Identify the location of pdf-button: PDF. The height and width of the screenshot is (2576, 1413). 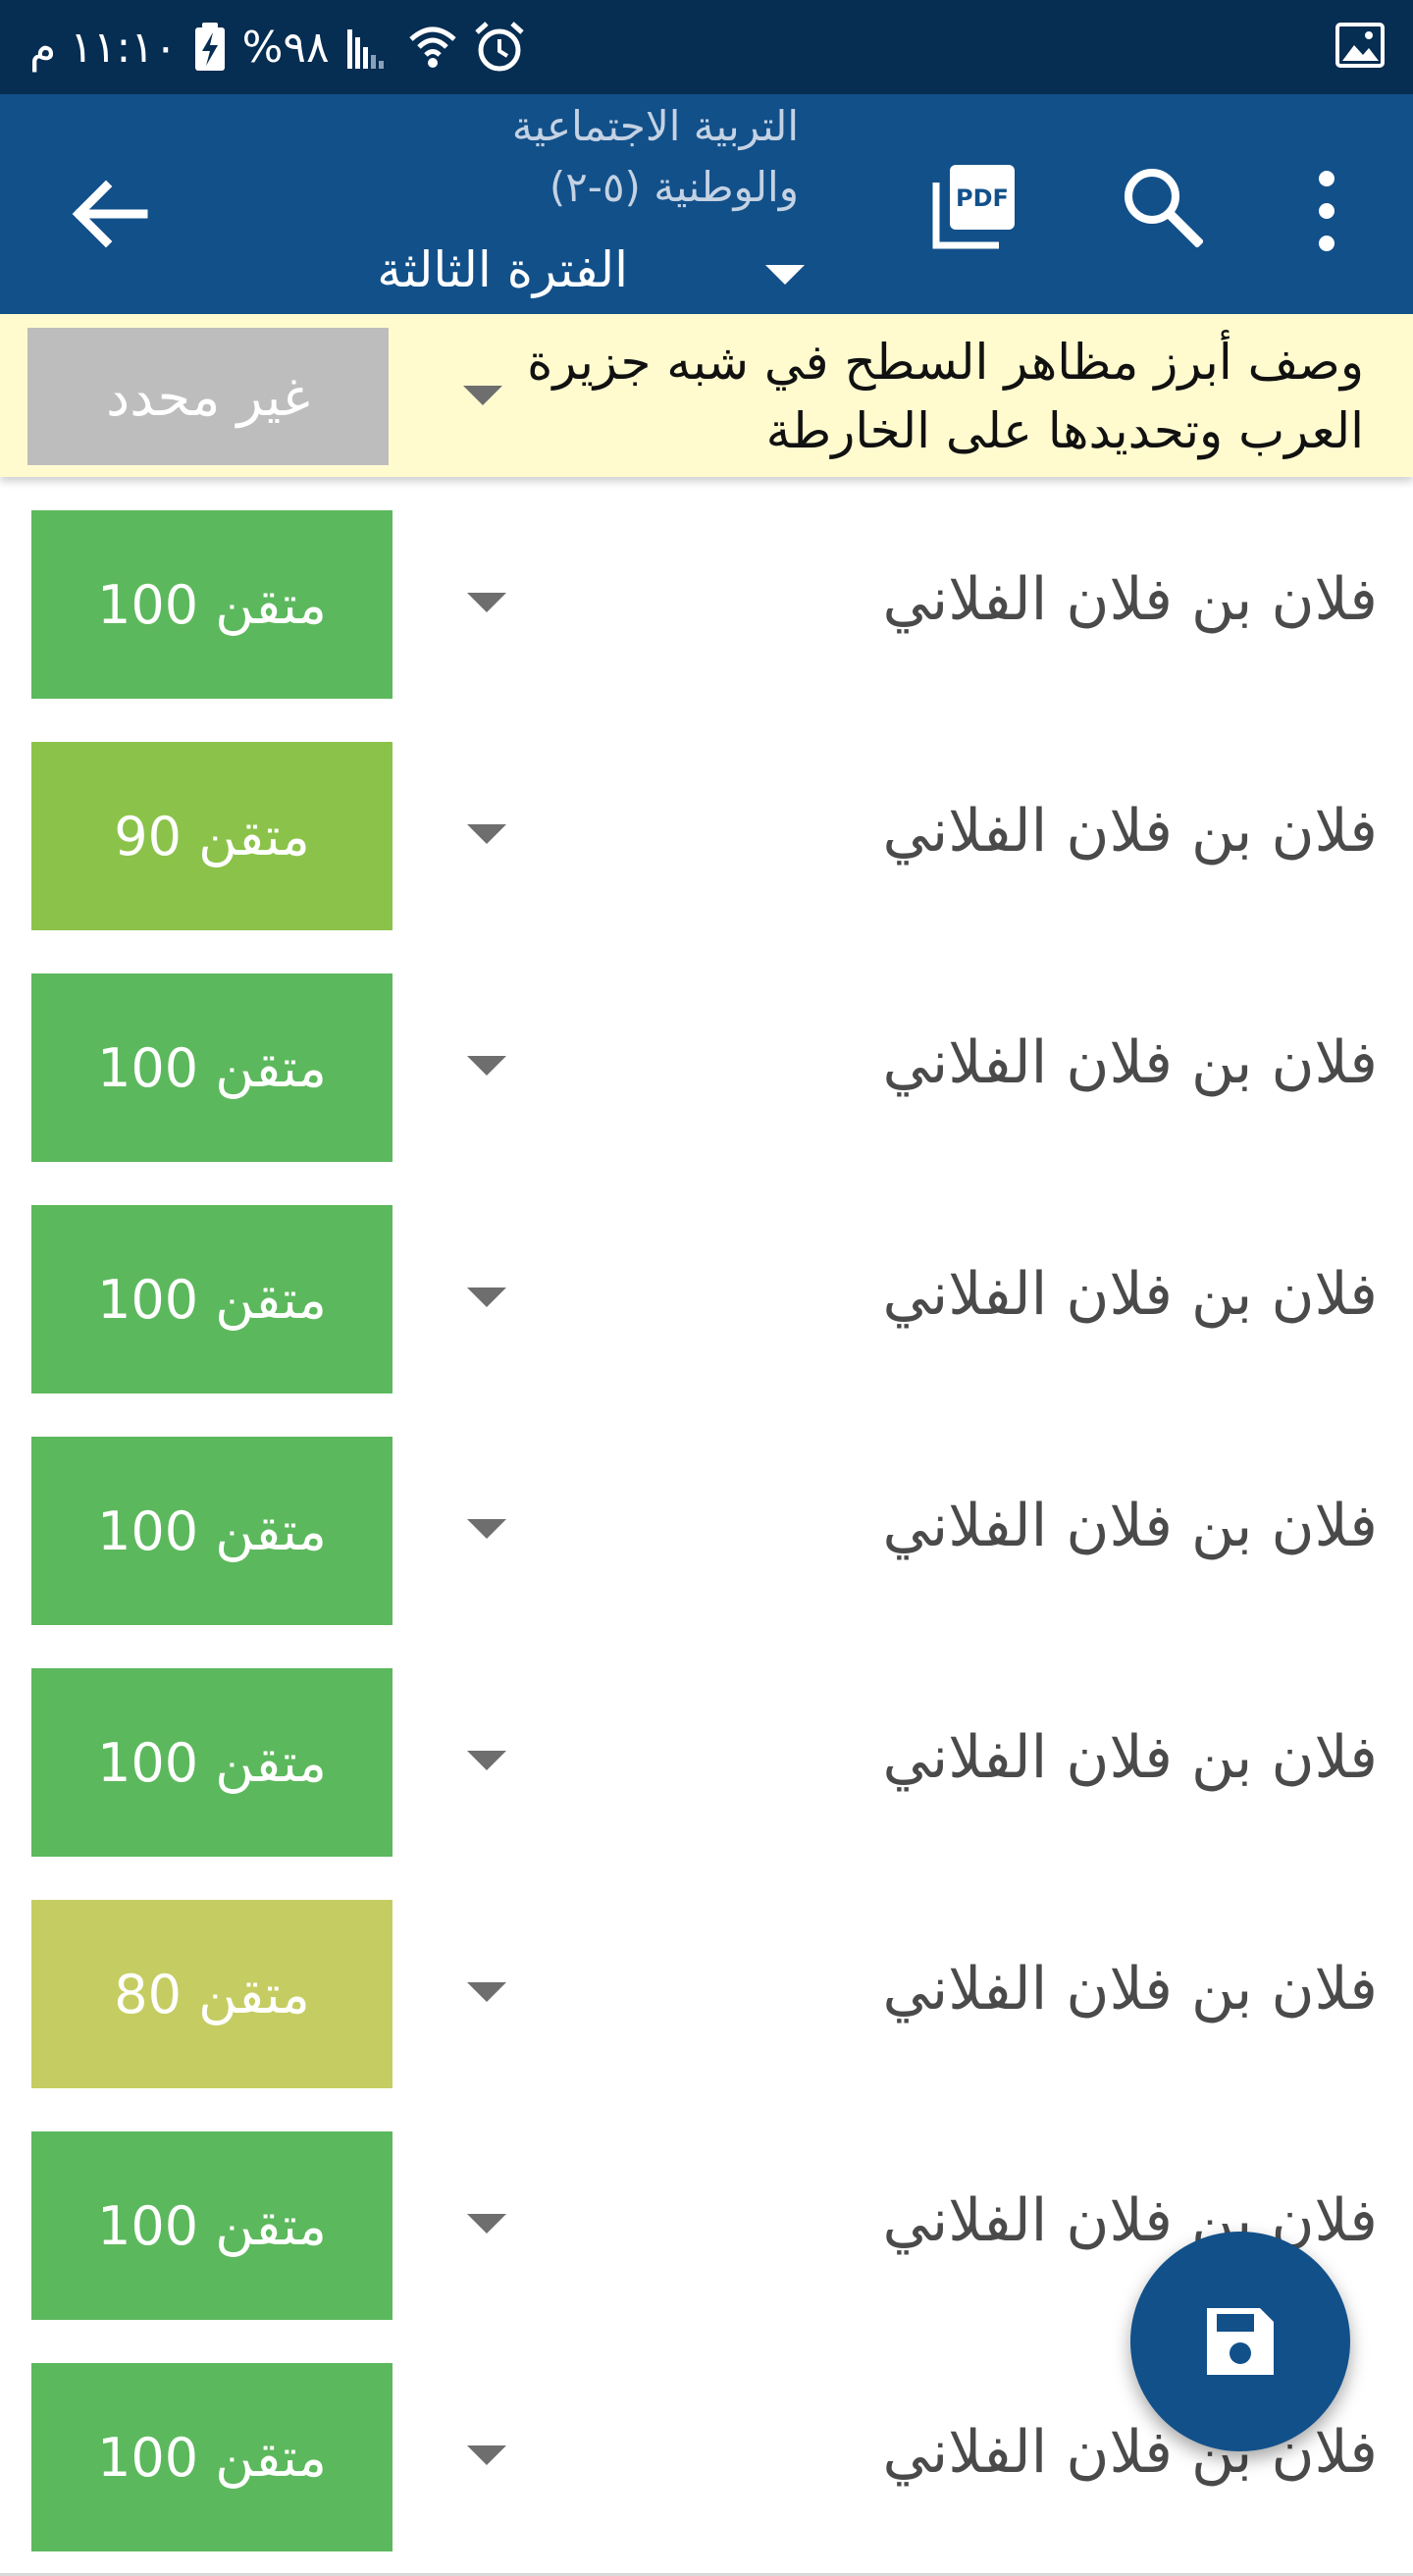
(974, 206).